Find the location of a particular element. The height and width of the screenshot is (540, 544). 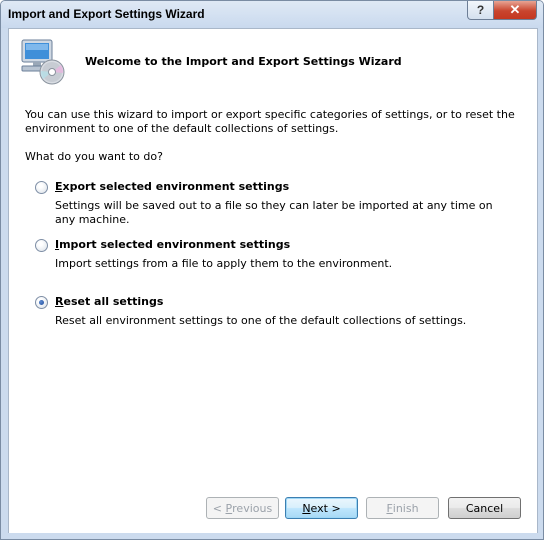

title-buttons: ? ✕ is located at coordinates (502, 11).